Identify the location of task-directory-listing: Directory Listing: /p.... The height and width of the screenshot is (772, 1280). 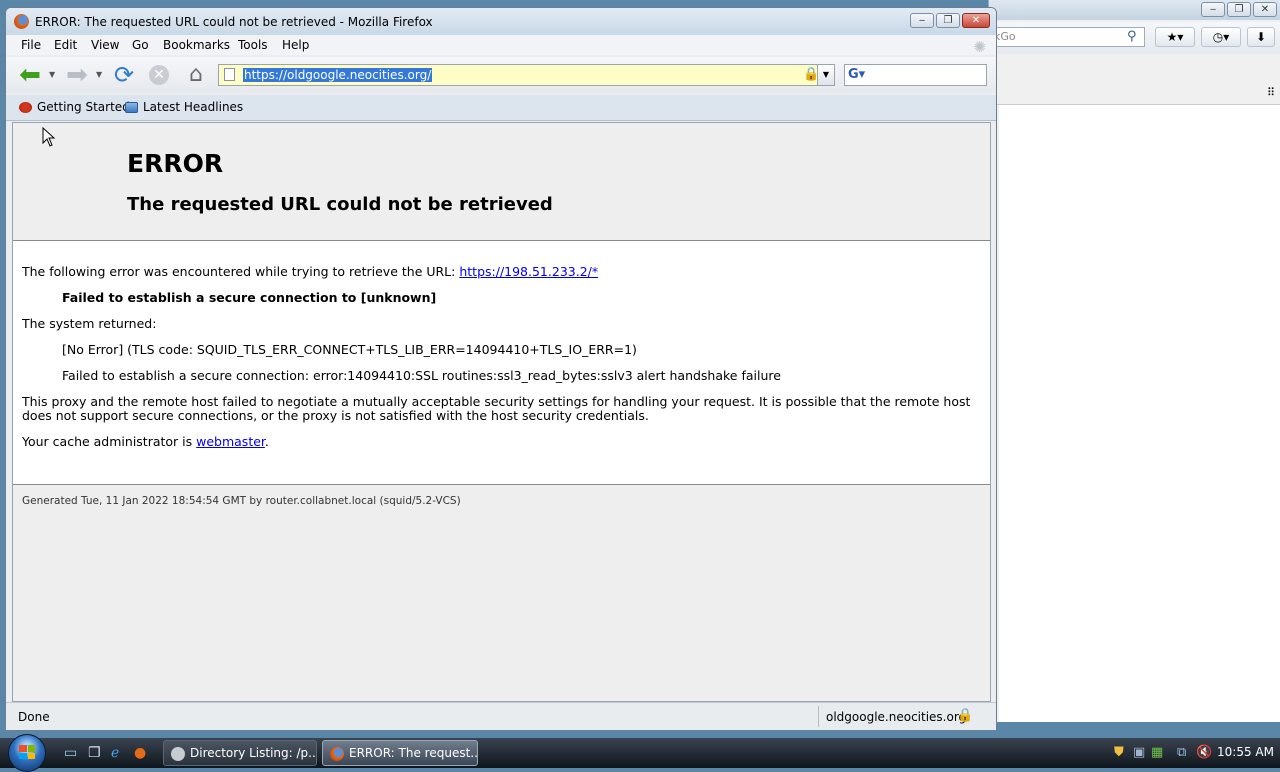
(240, 753).